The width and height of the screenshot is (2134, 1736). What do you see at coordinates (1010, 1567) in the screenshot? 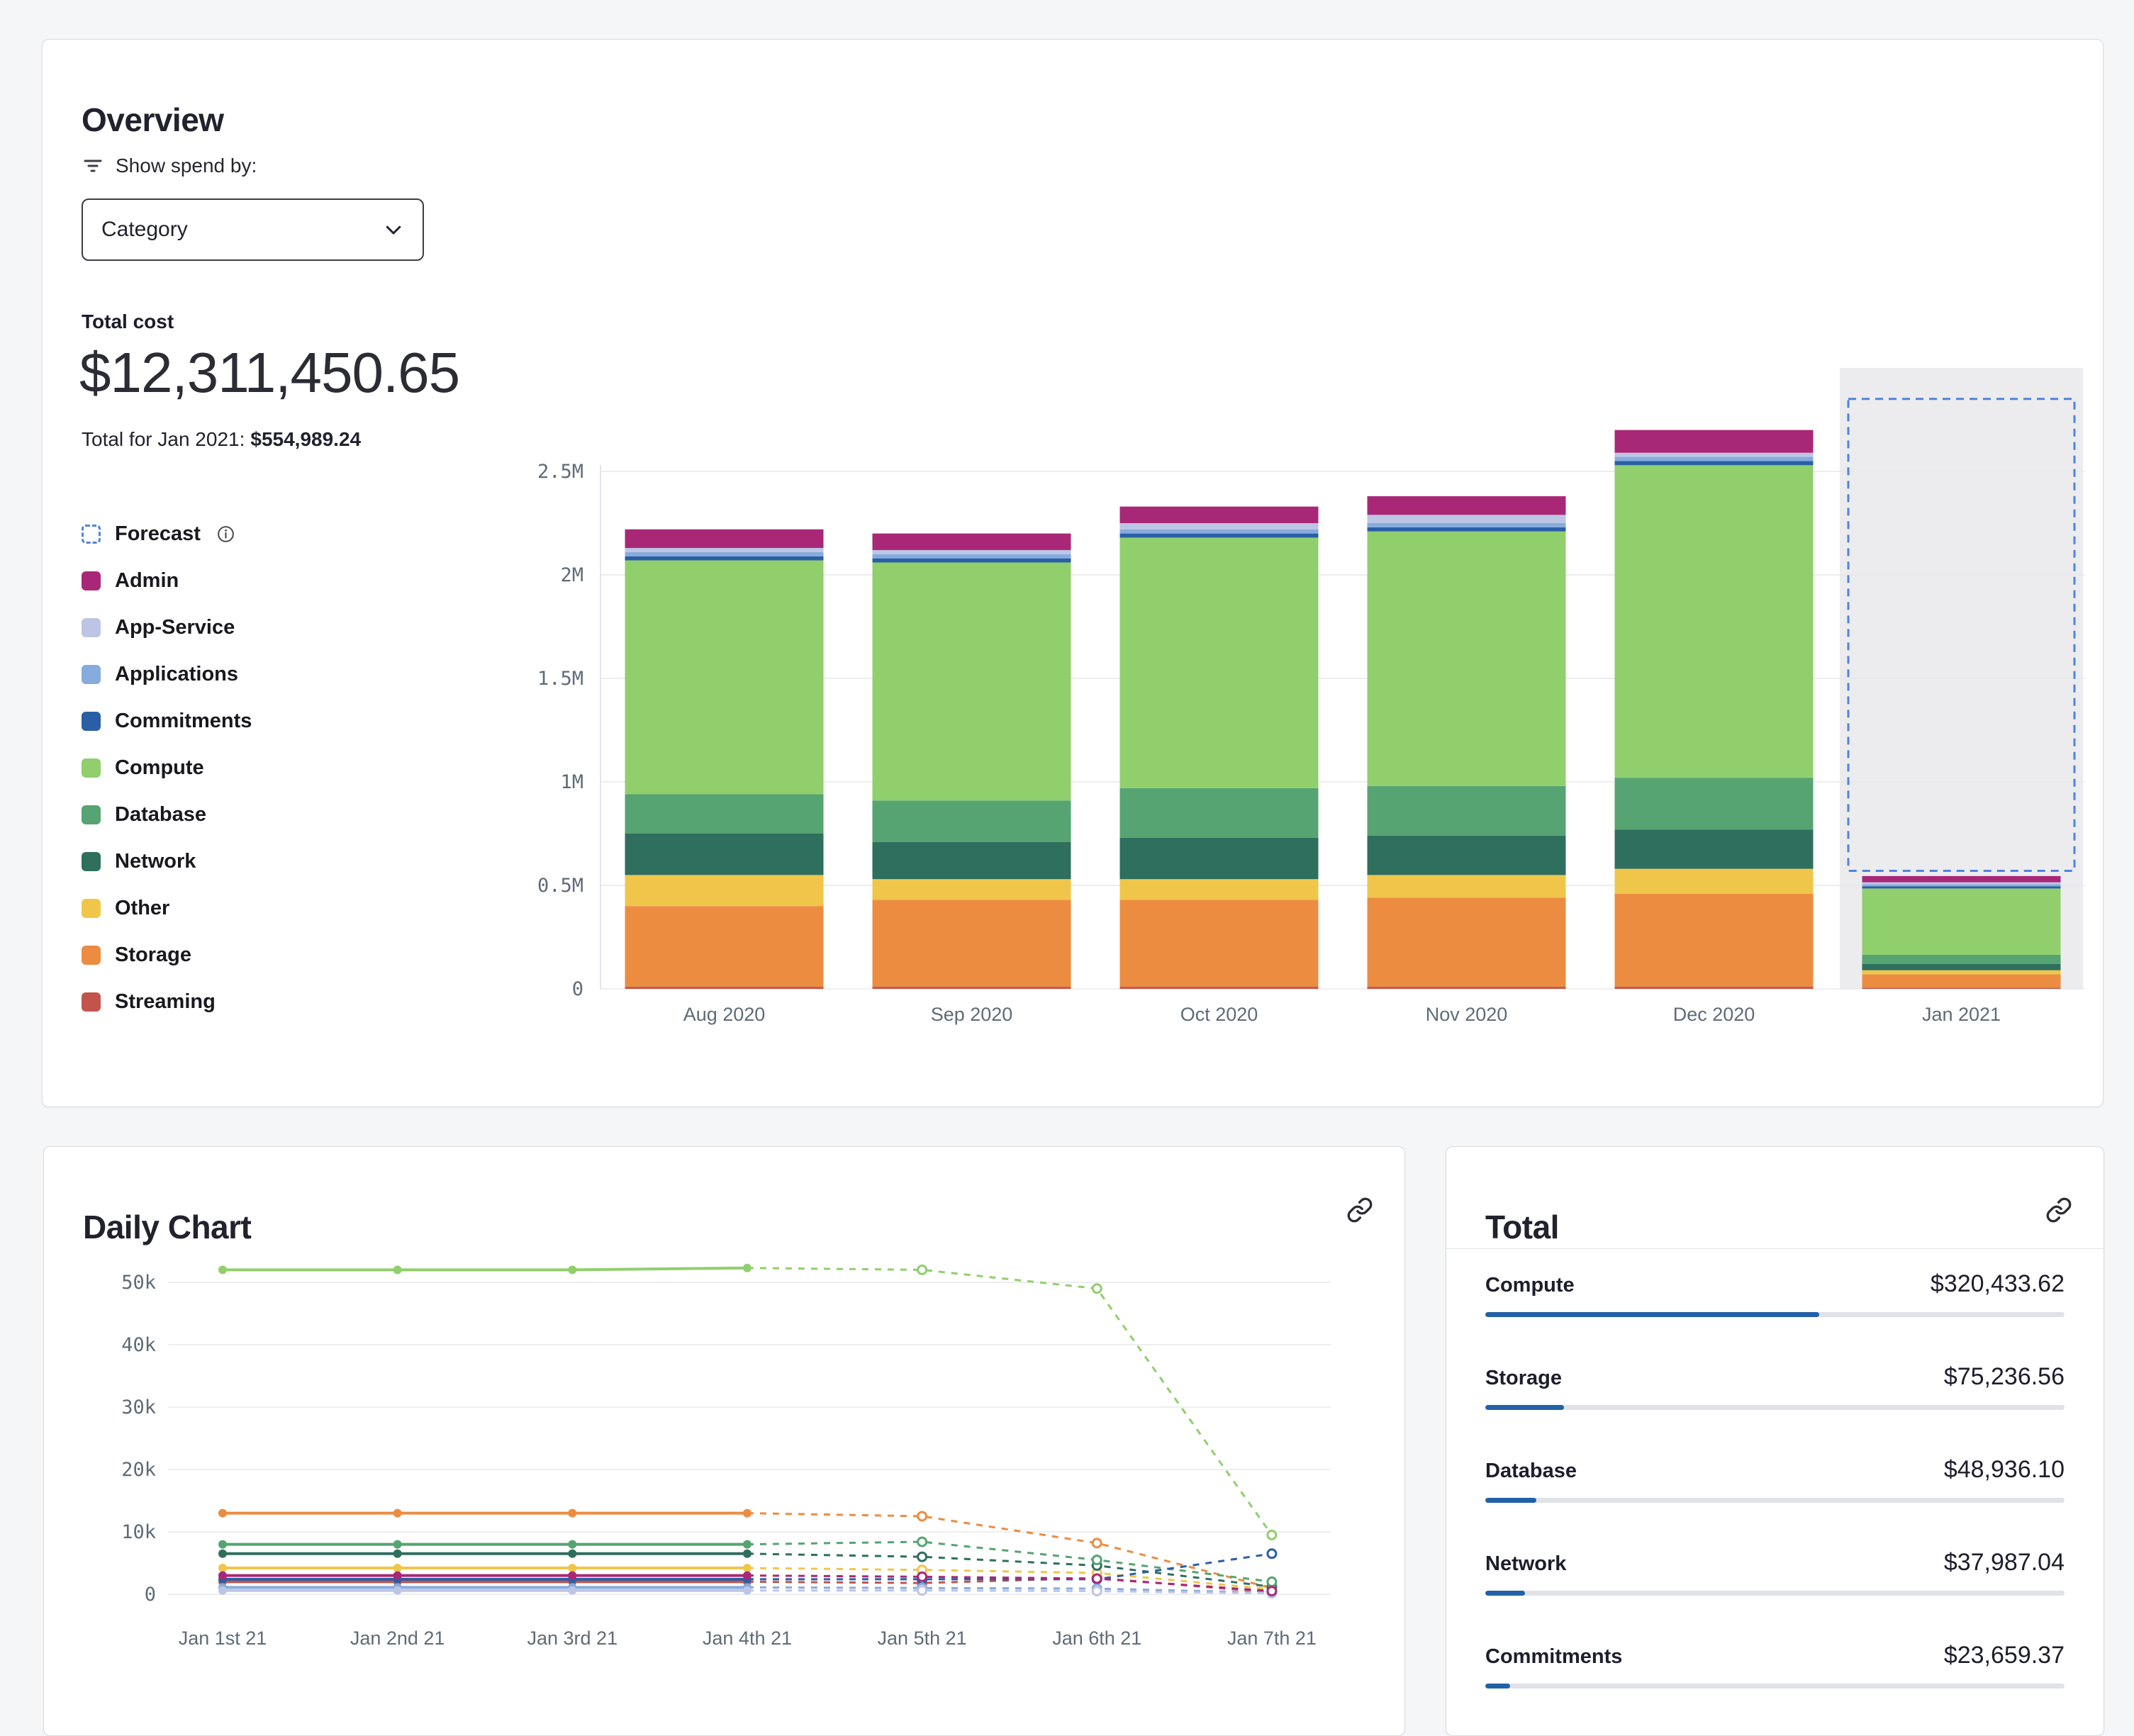
I see `line-forecast-commitments` at bounding box center [1010, 1567].